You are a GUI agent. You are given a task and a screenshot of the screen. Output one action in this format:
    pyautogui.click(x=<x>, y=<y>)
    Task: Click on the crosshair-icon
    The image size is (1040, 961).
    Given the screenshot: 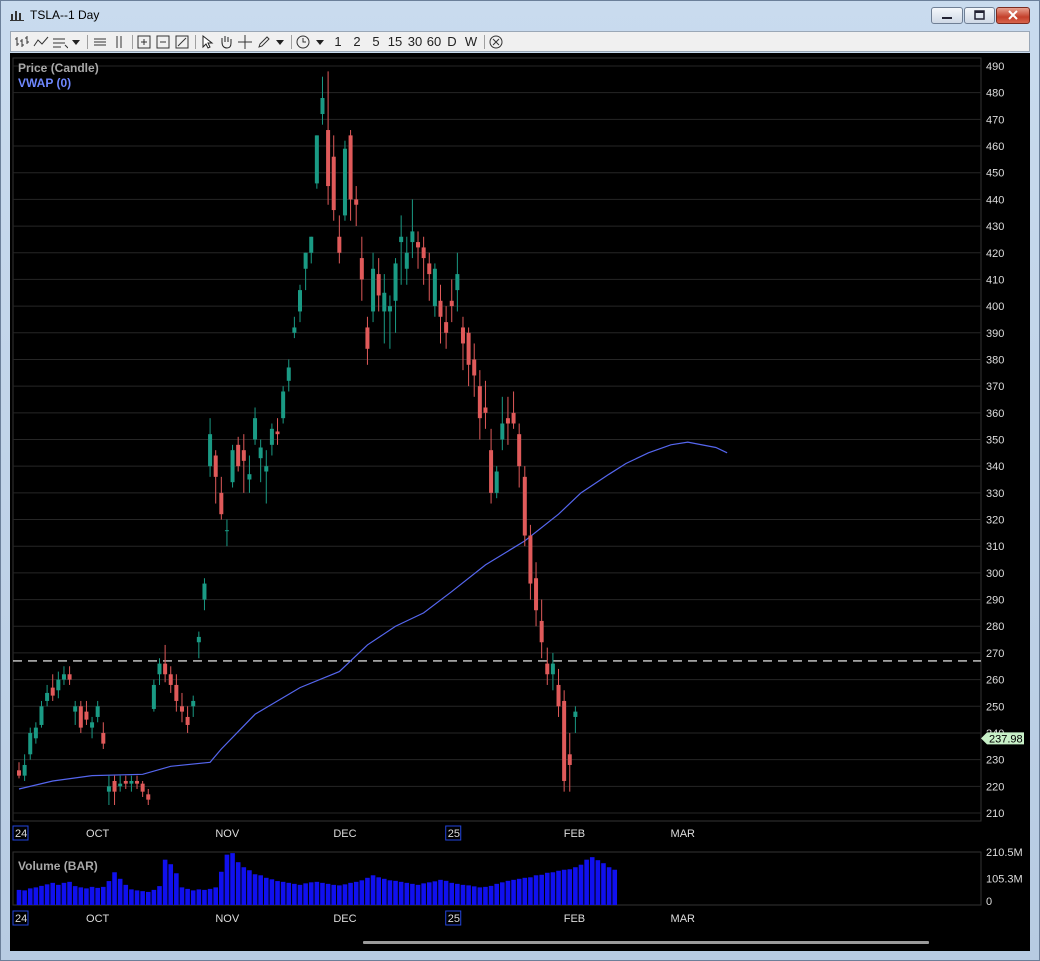 What is the action you would take?
    pyautogui.click(x=245, y=42)
    